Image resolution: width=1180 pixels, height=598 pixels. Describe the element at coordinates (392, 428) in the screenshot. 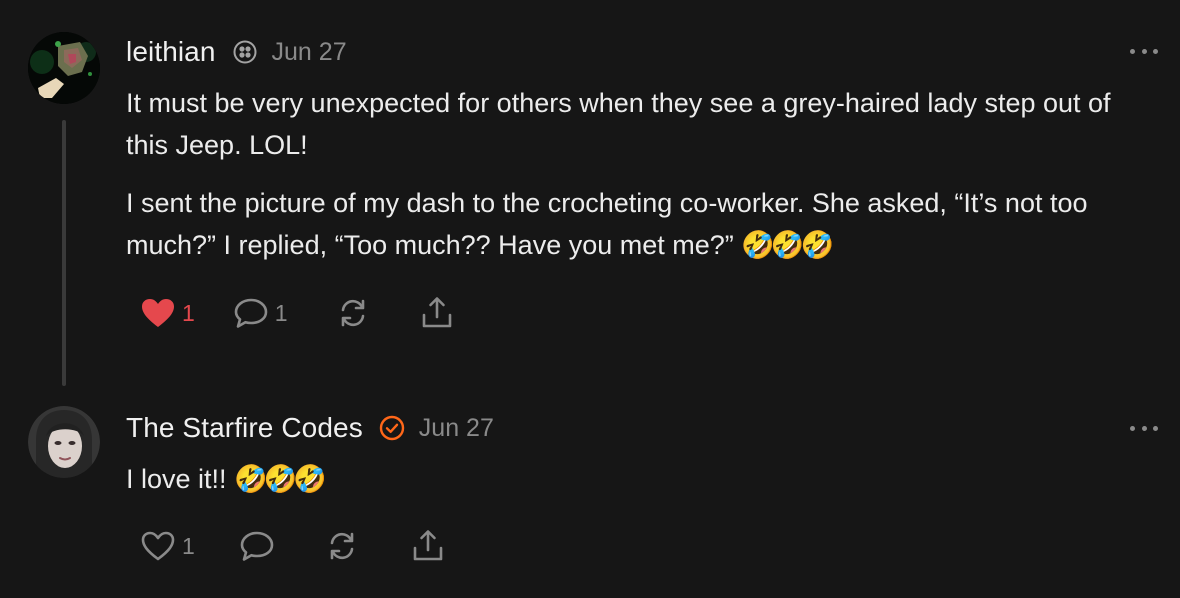

I see `verified-check-badge-icon` at that location.